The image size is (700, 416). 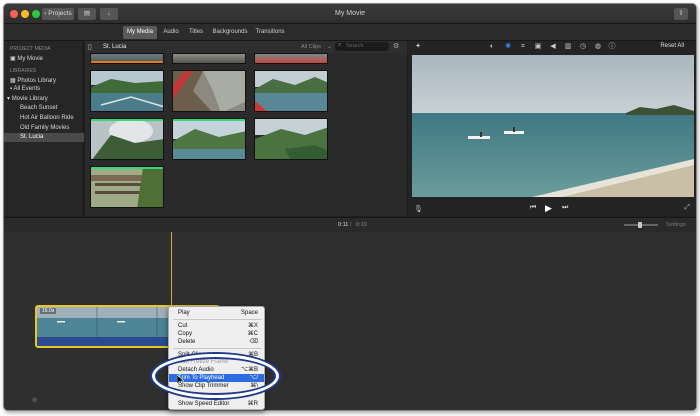 What do you see at coordinates (253, 342) in the screenshot?
I see `menu-item-delete-shortcut: ⌫` at bounding box center [253, 342].